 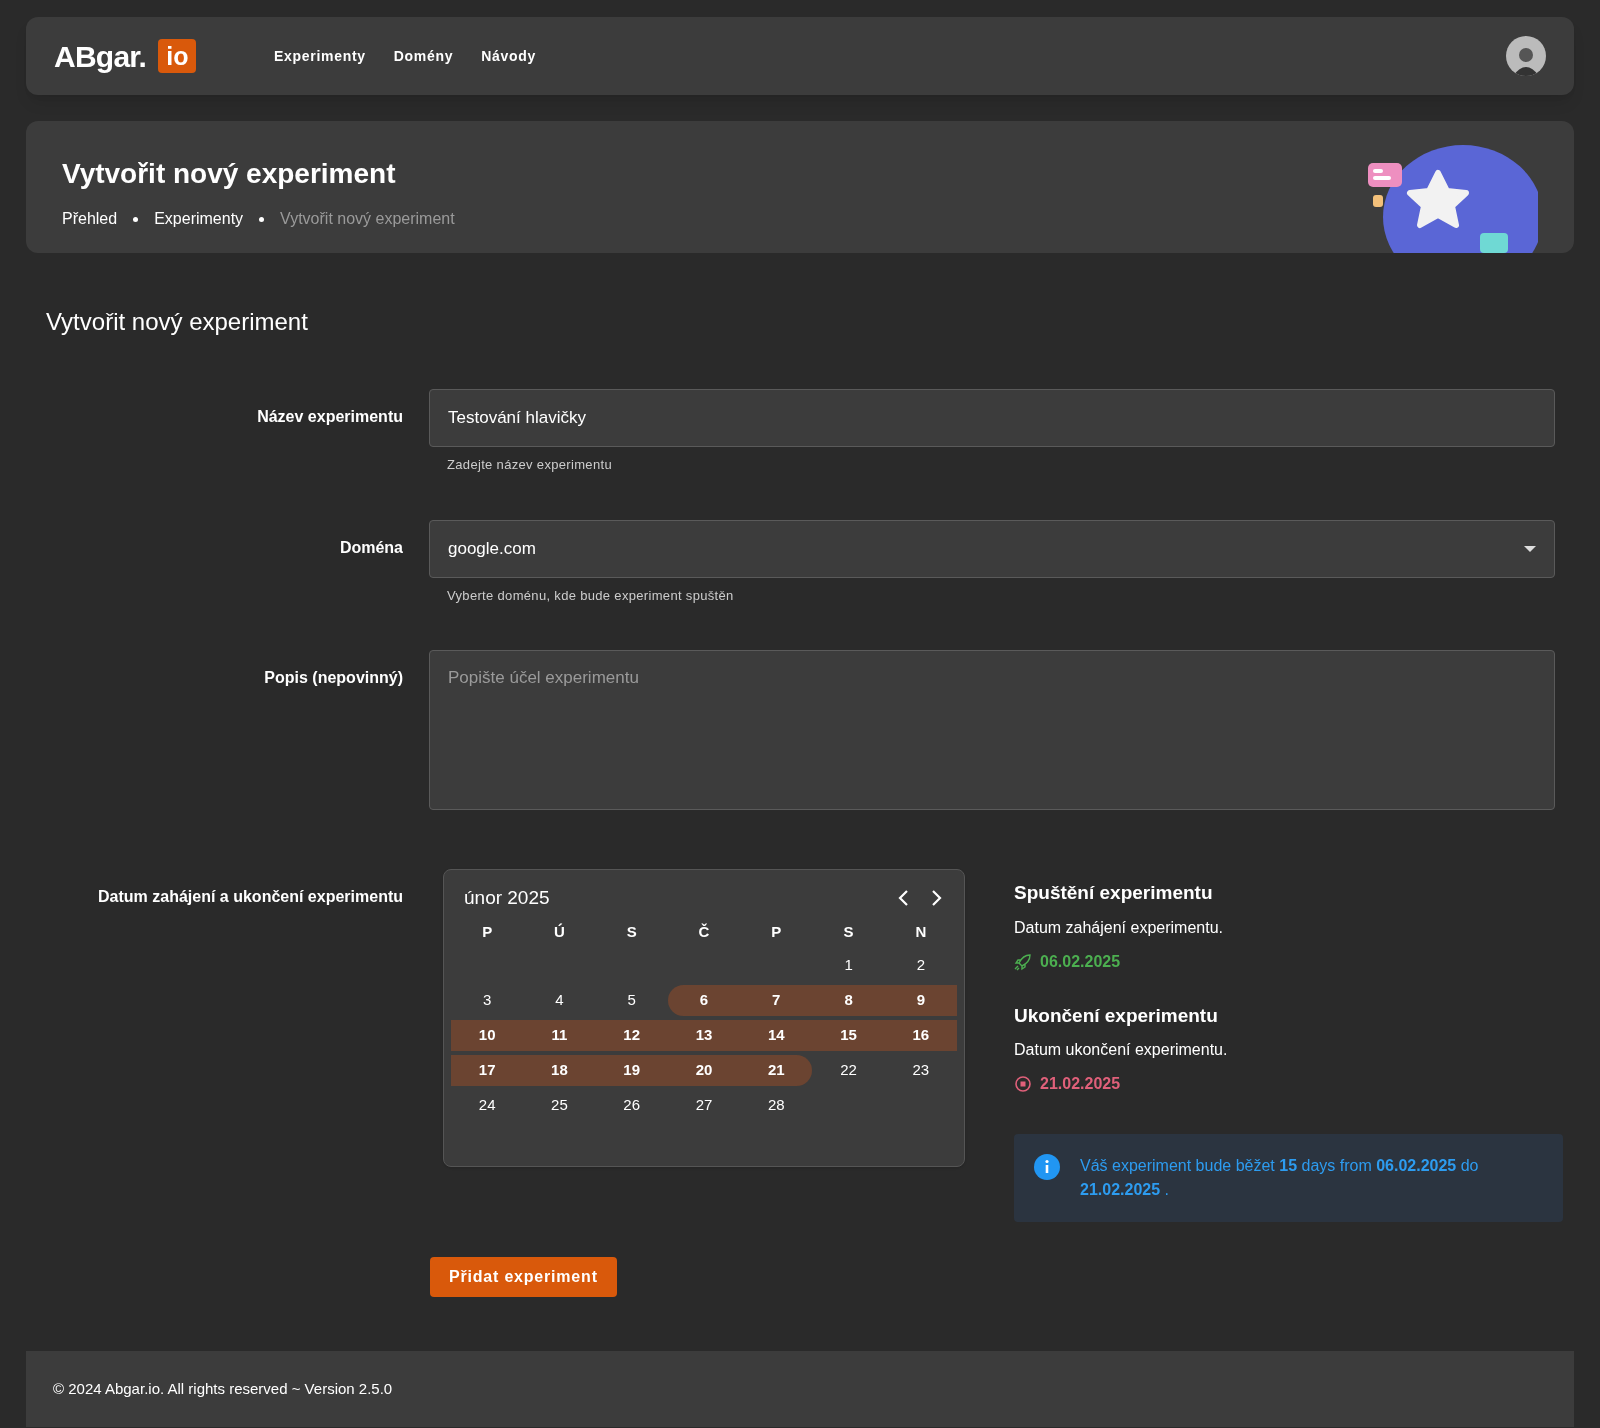 What do you see at coordinates (631, 1070) in the screenshot?
I see `calendar-day: 19` at bounding box center [631, 1070].